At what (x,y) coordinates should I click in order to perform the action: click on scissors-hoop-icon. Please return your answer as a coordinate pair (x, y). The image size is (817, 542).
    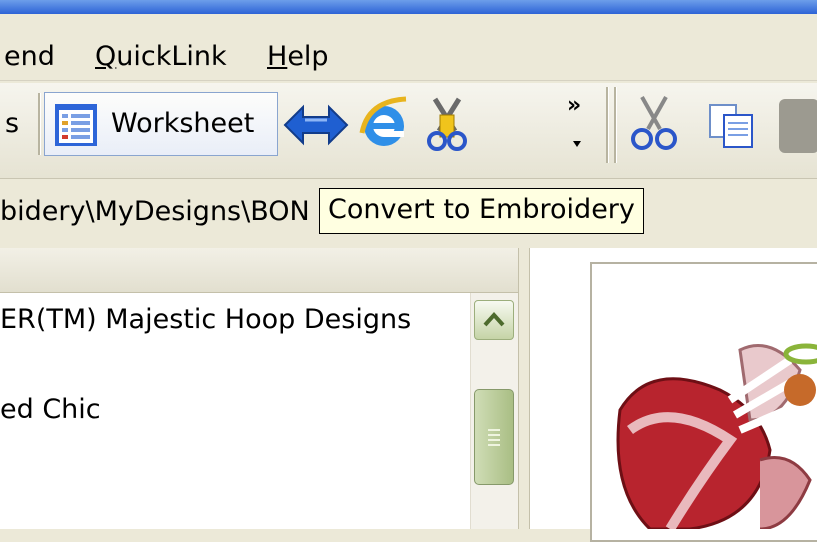
    Looking at the image, I should click on (447, 126).